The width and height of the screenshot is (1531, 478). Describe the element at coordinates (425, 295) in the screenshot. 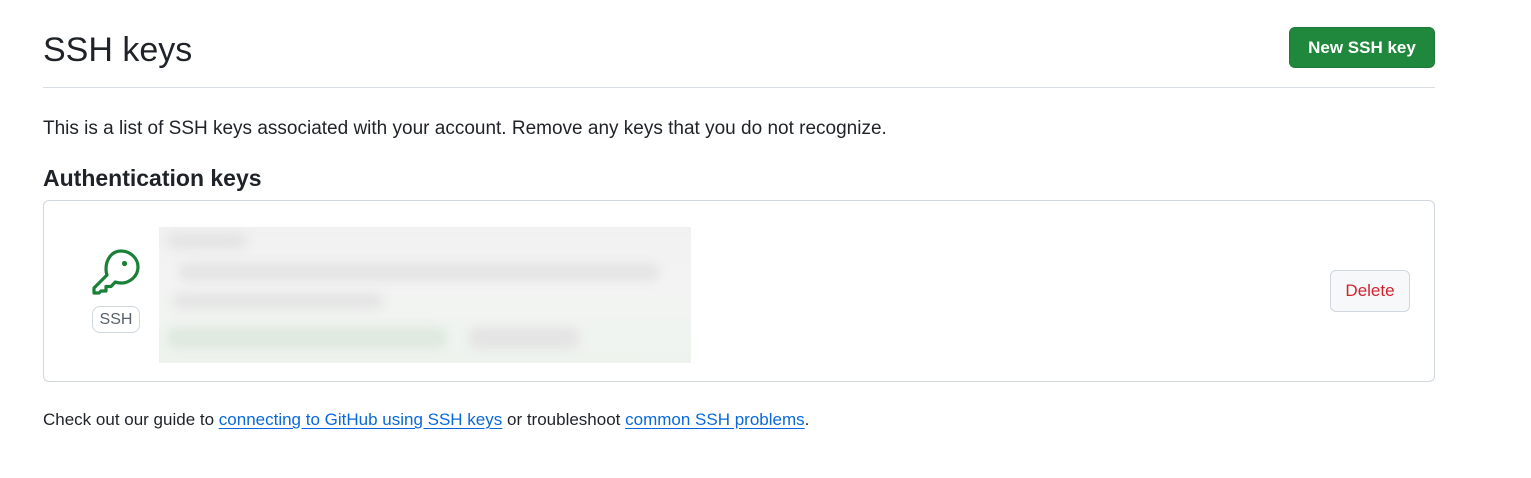

I see `key-details-redacted` at that location.